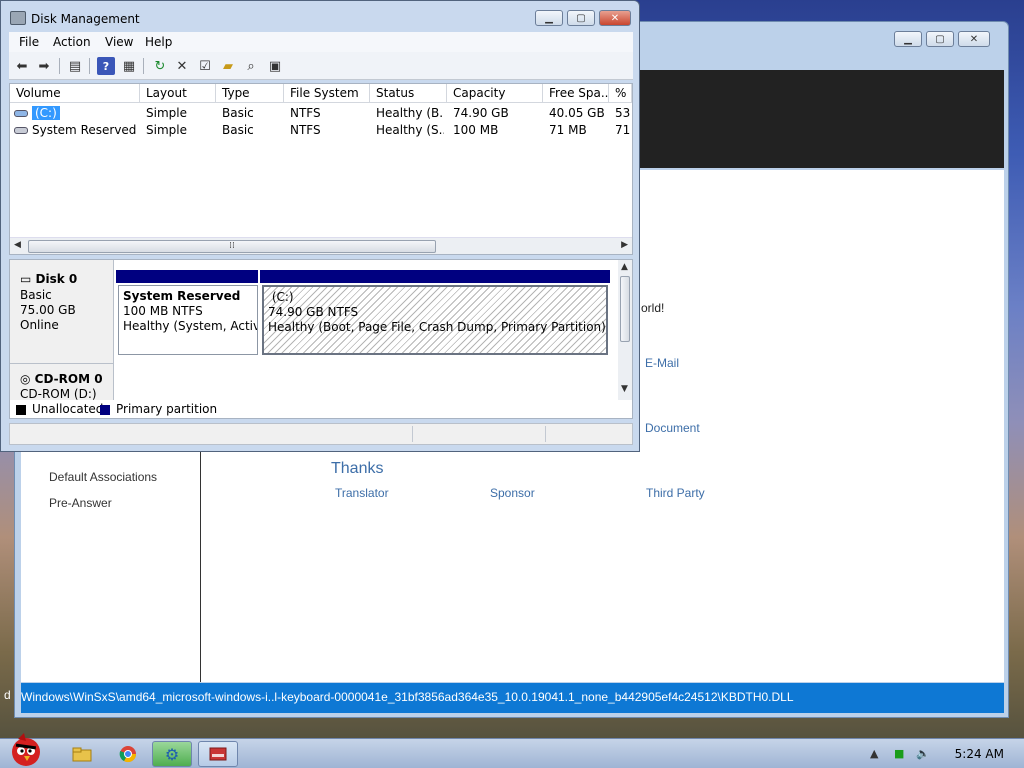 Image resolution: width=1024 pixels, height=768 pixels. I want to click on column-header-percent-free: % F, so click(620, 93).